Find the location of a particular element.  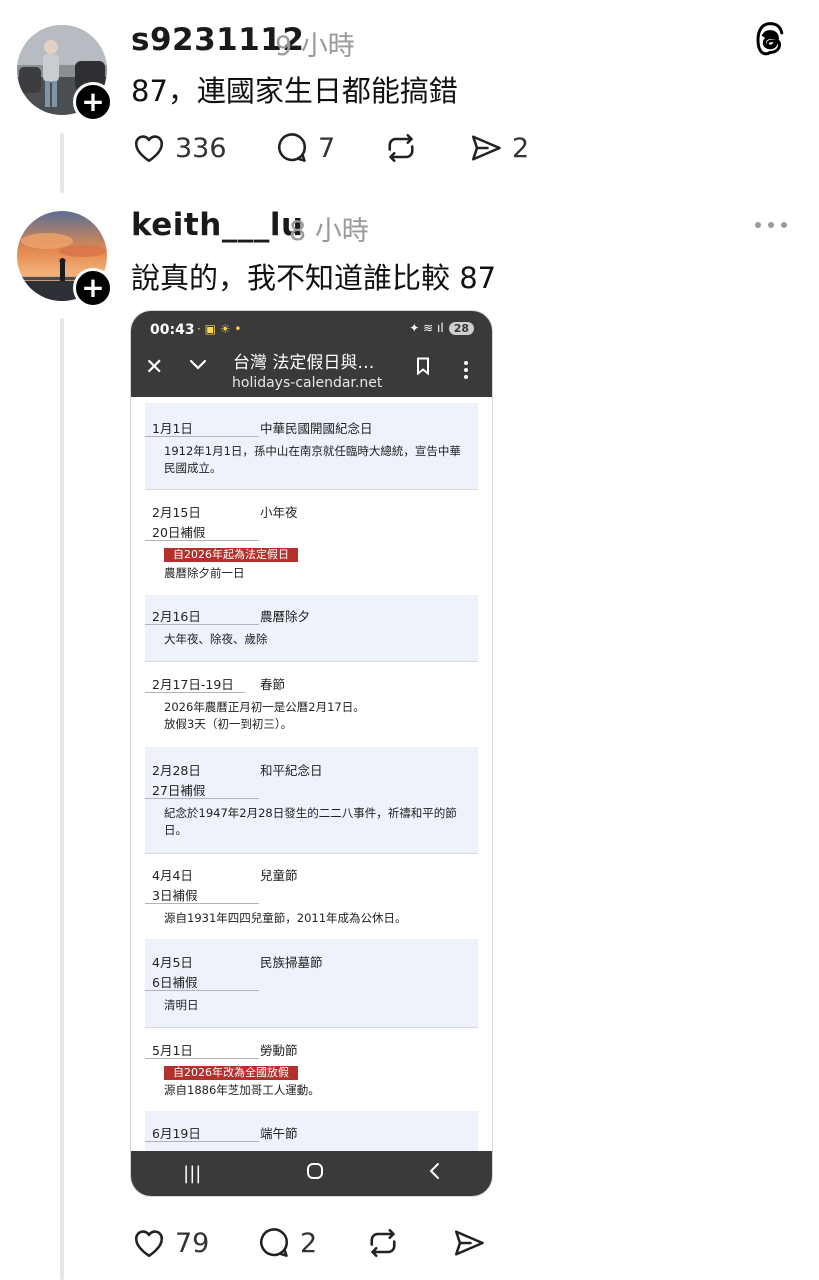

bookmark-icon is located at coordinates (423, 368).